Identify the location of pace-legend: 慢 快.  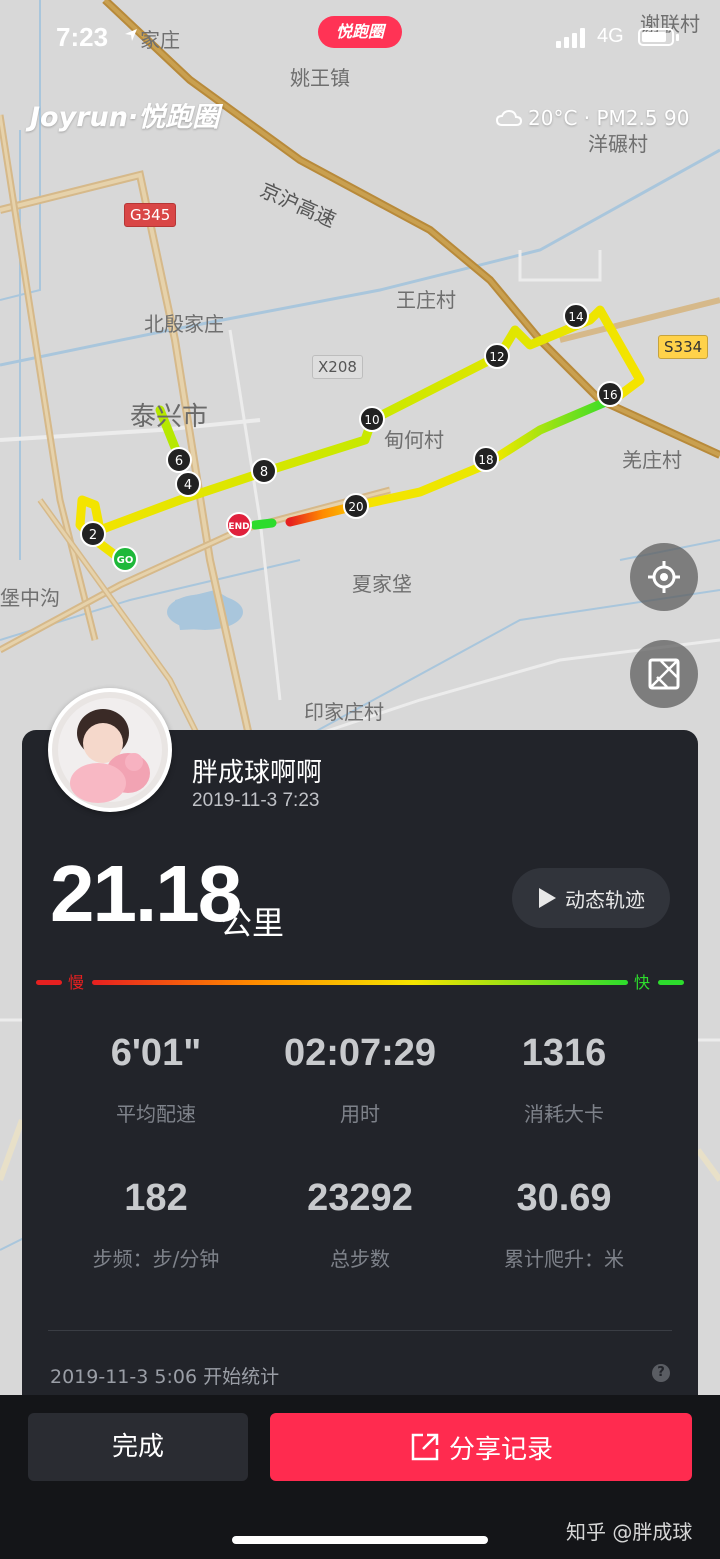
(361, 982).